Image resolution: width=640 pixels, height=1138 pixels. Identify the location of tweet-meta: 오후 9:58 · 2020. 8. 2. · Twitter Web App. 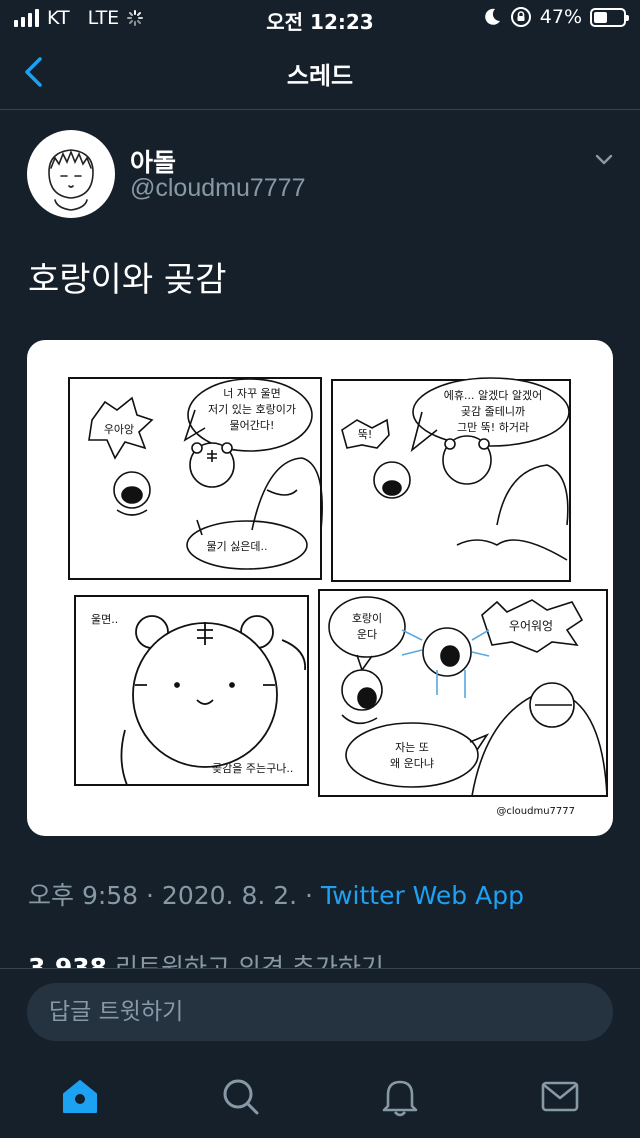
(276, 894).